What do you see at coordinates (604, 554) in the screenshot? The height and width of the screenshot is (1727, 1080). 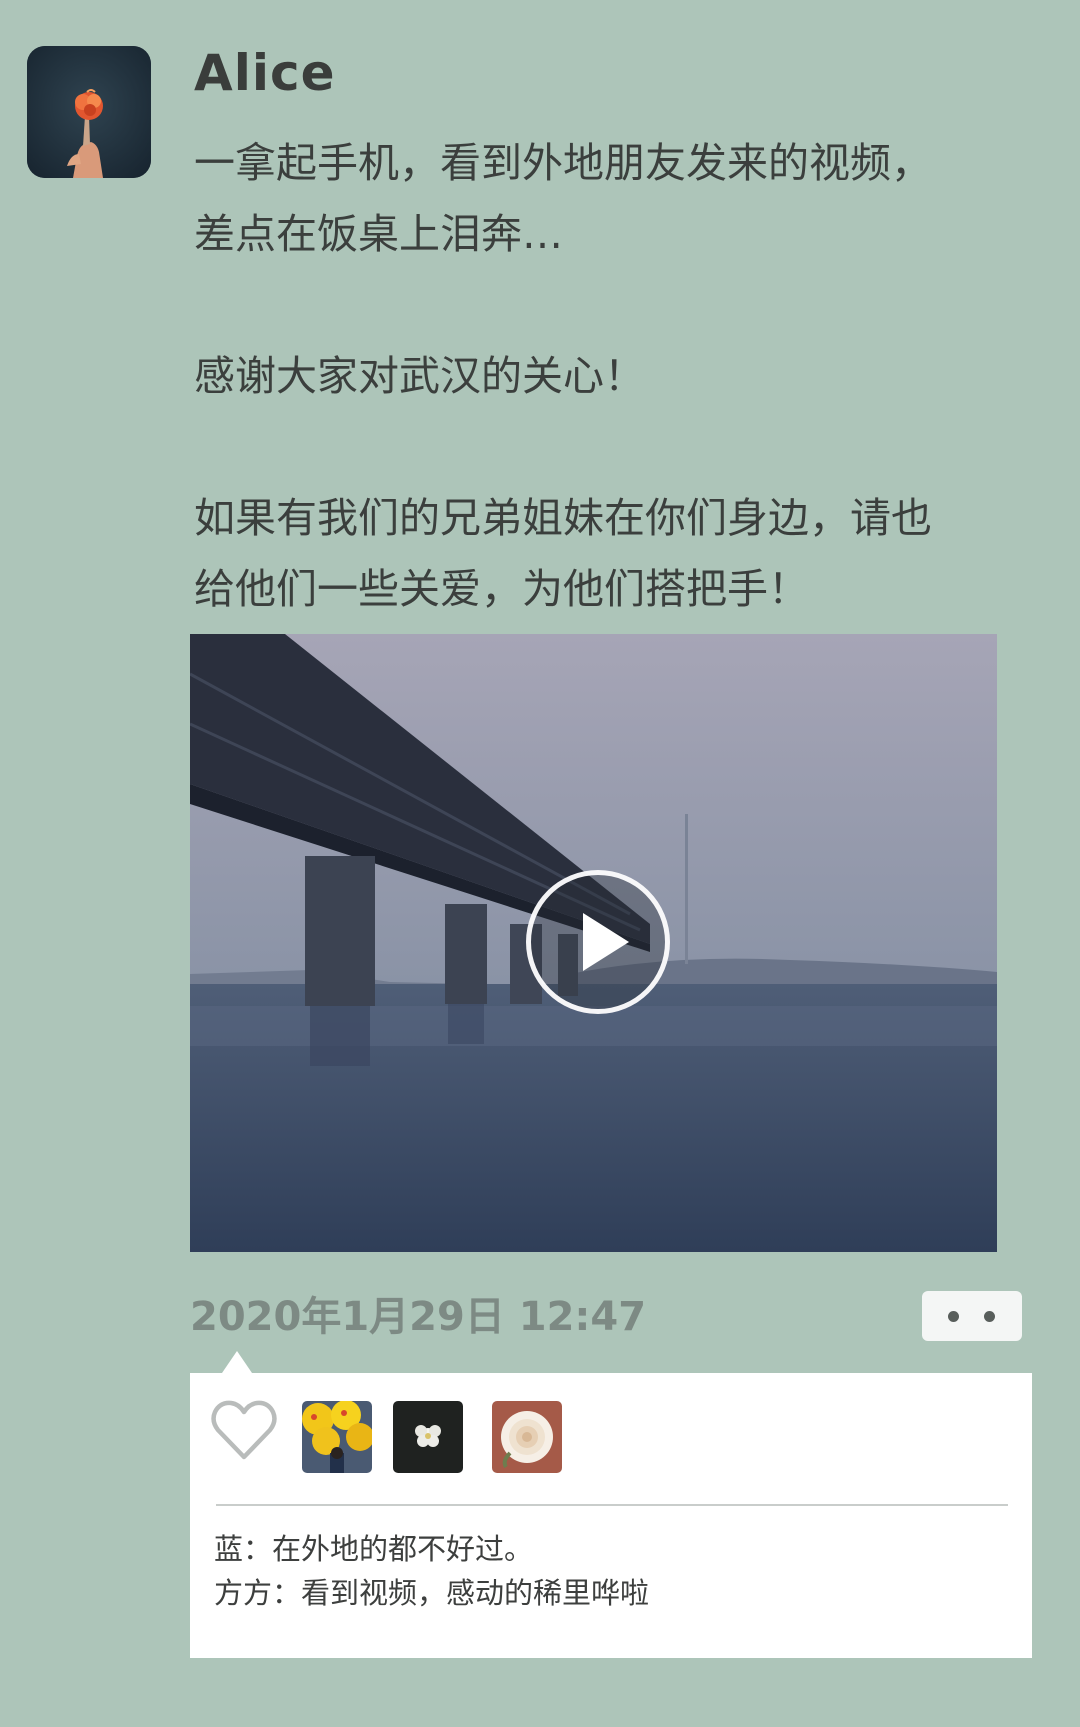 I see `post-paragraph: 如果有我们的兄弟姐妹在你们身边，请也 给他们一些关爱，为他们搭把手！` at bounding box center [604, 554].